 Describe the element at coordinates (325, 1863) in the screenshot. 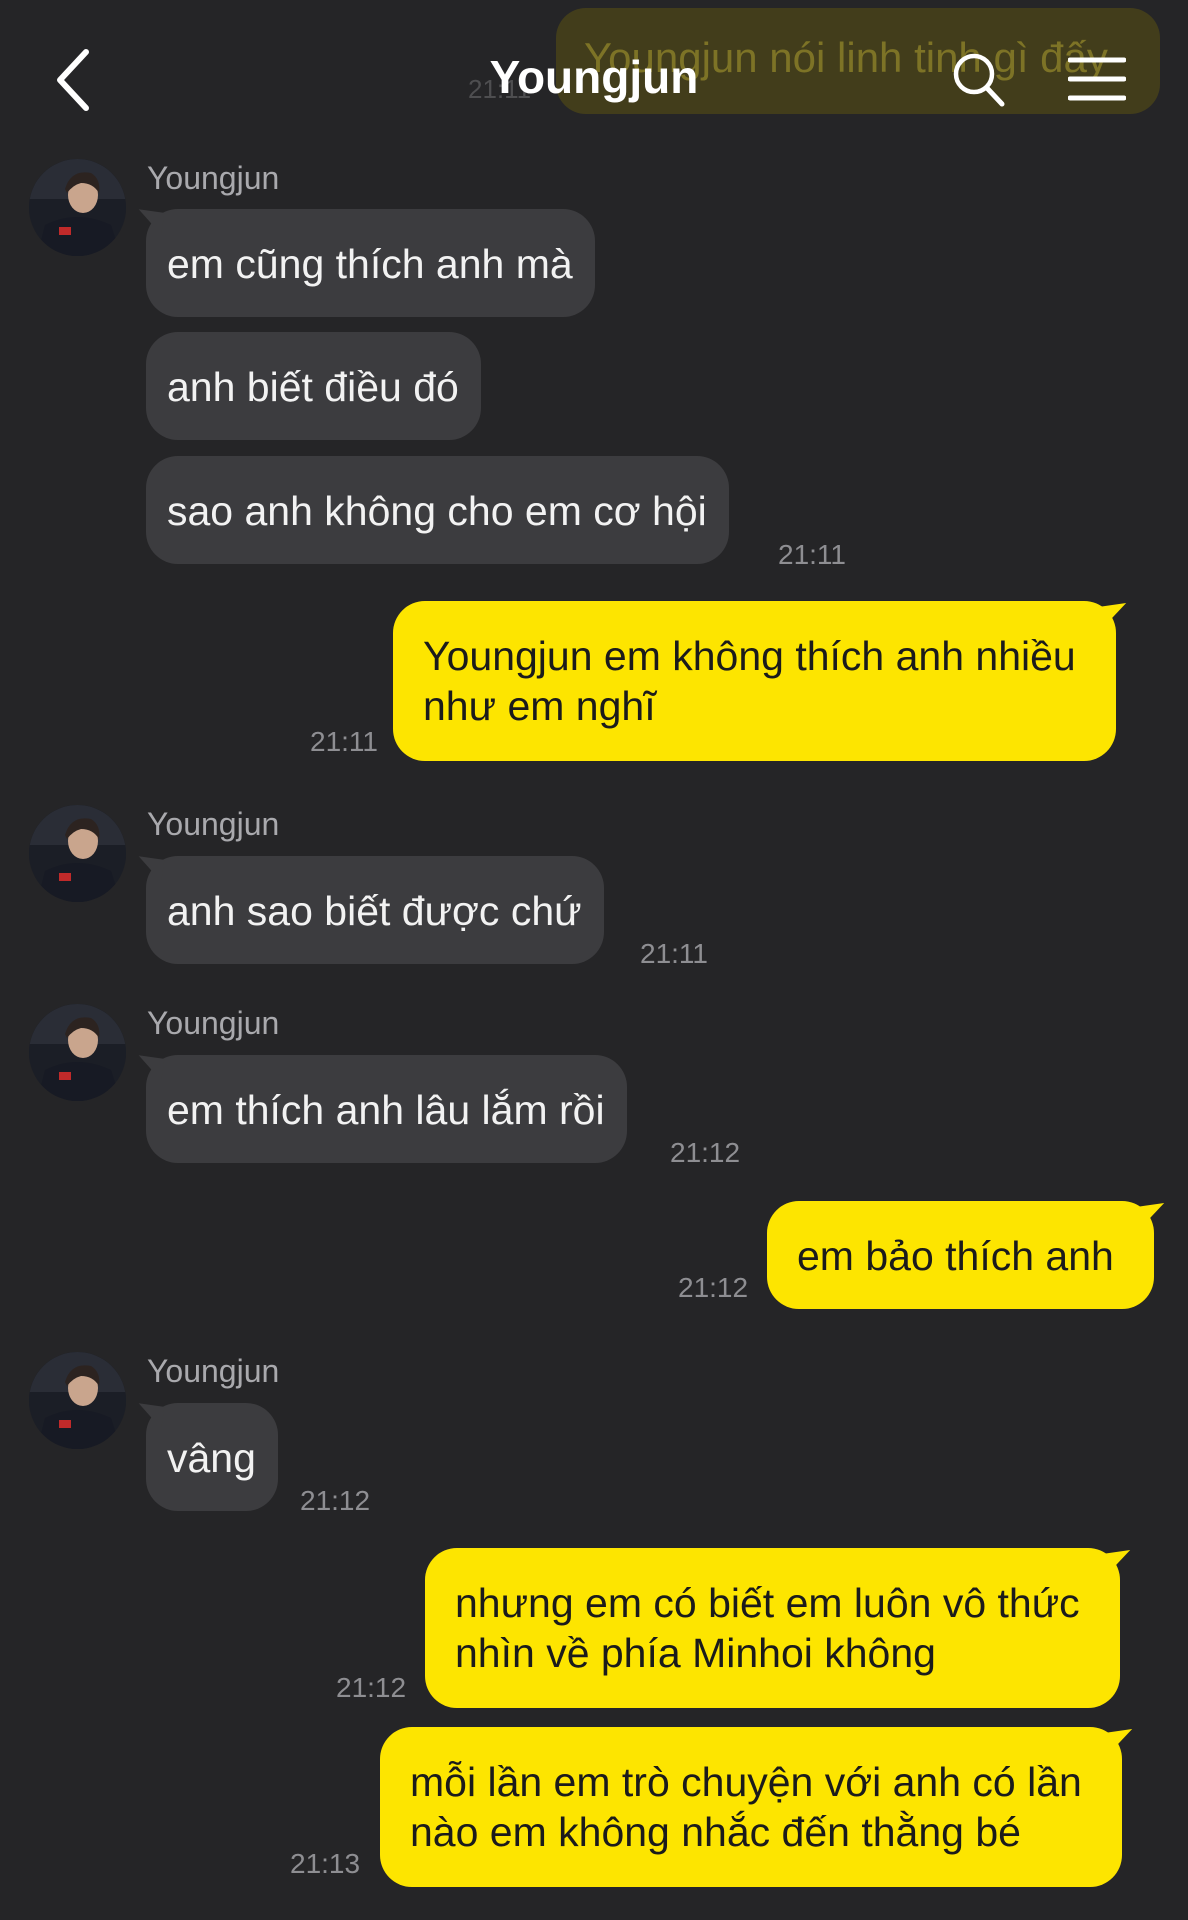

I see `message-time: 21:13` at that location.